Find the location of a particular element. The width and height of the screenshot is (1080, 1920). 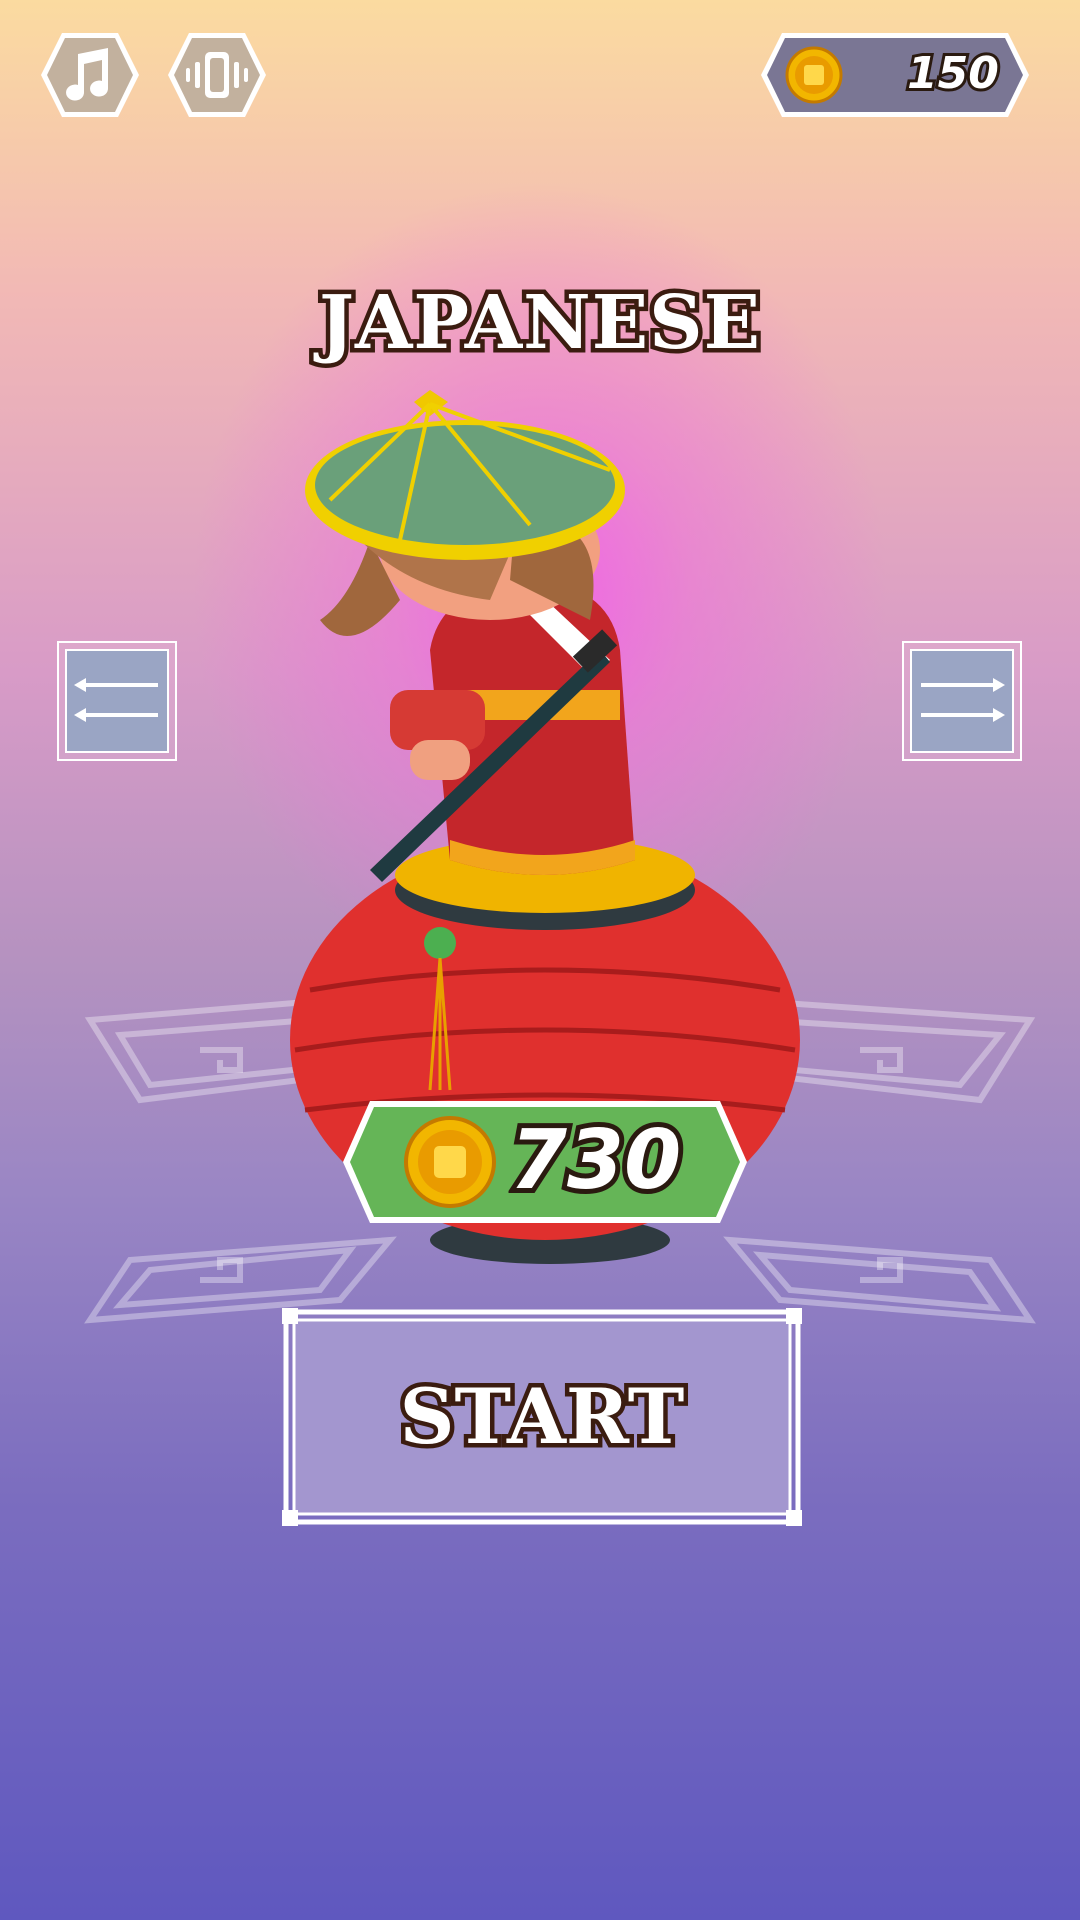

start-button-label: START is located at coordinates (542, 1417).